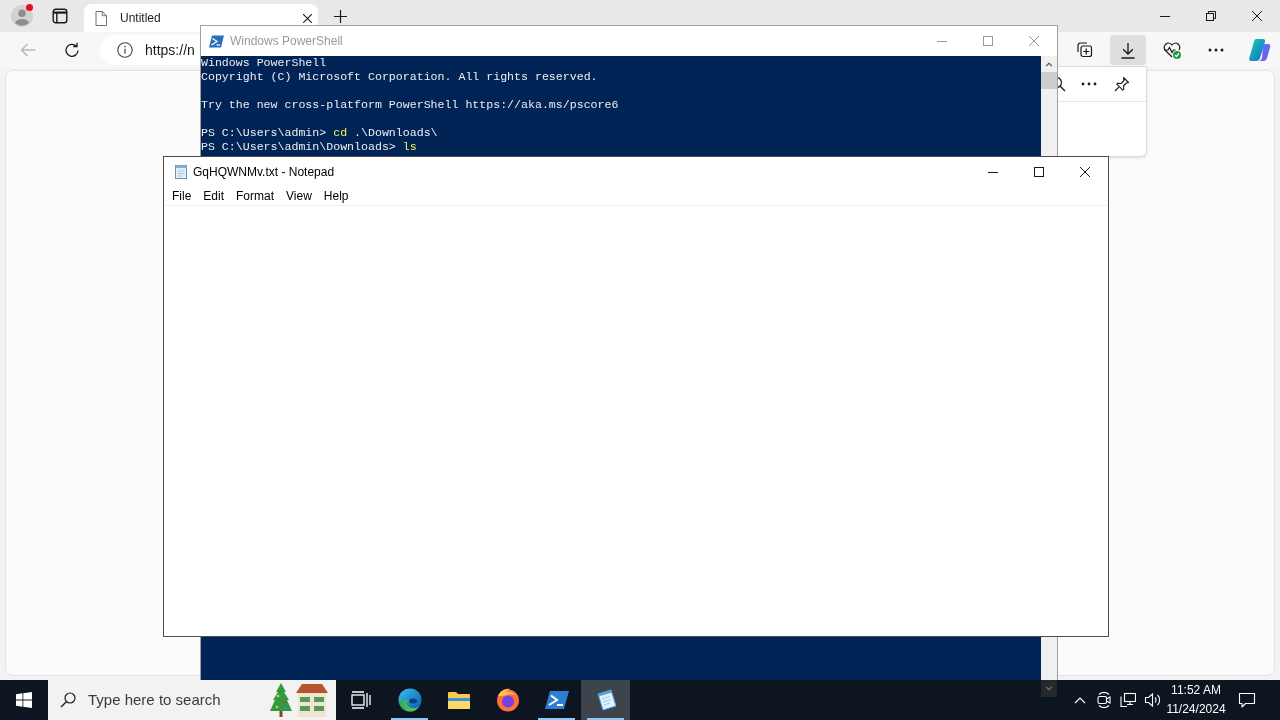  Describe the element at coordinates (312, 700) in the screenshot. I see `house-icon` at that location.